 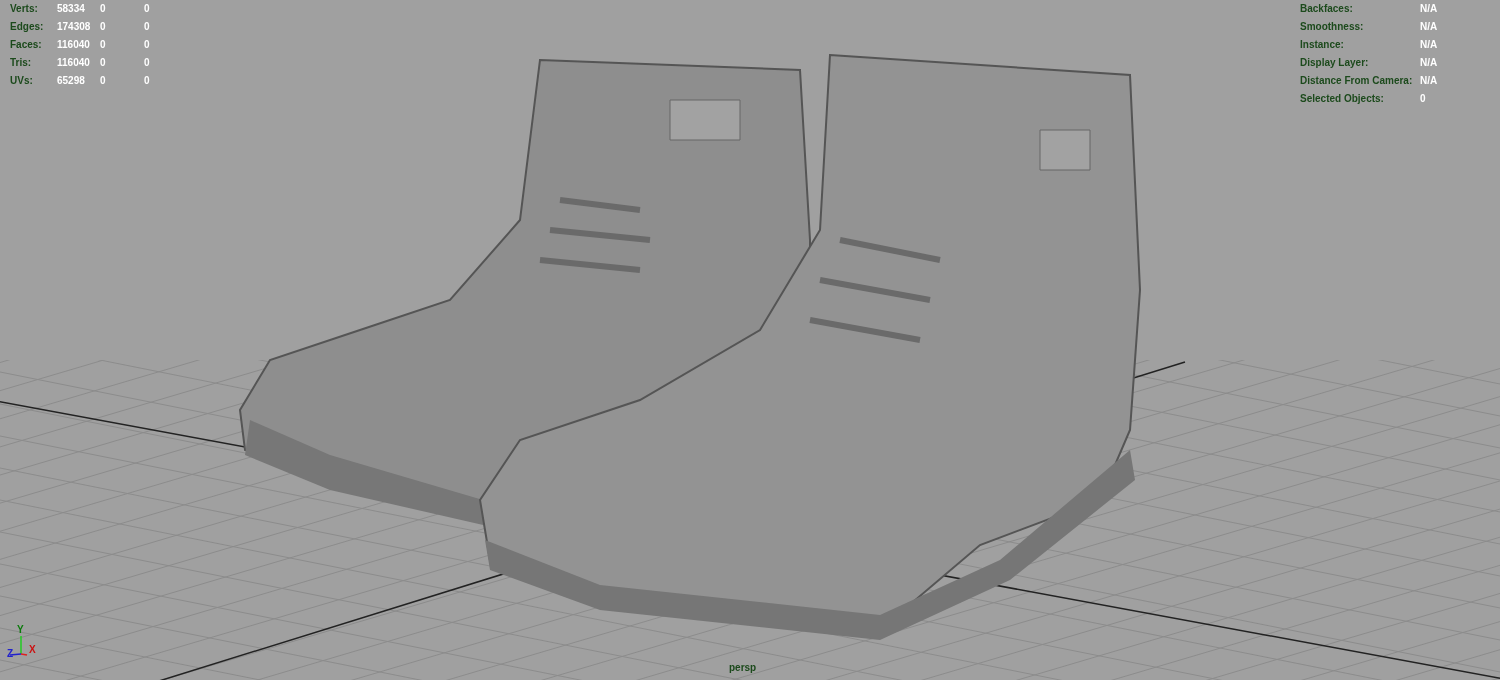 I want to click on stat-label: UVs:, so click(x=22, y=81).